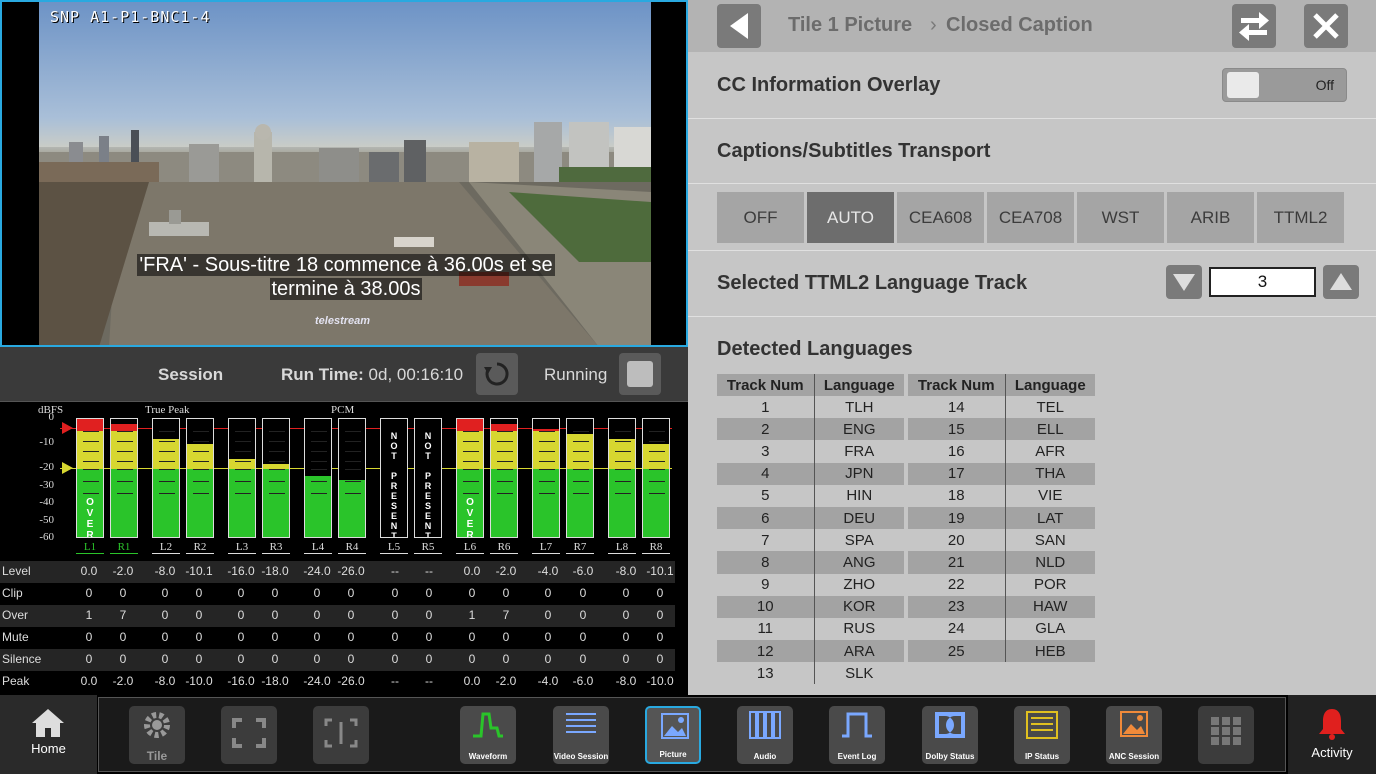 This screenshot has height=774, width=1376. Describe the element at coordinates (352, 478) in the screenshot. I see `meter-r4` at that location.